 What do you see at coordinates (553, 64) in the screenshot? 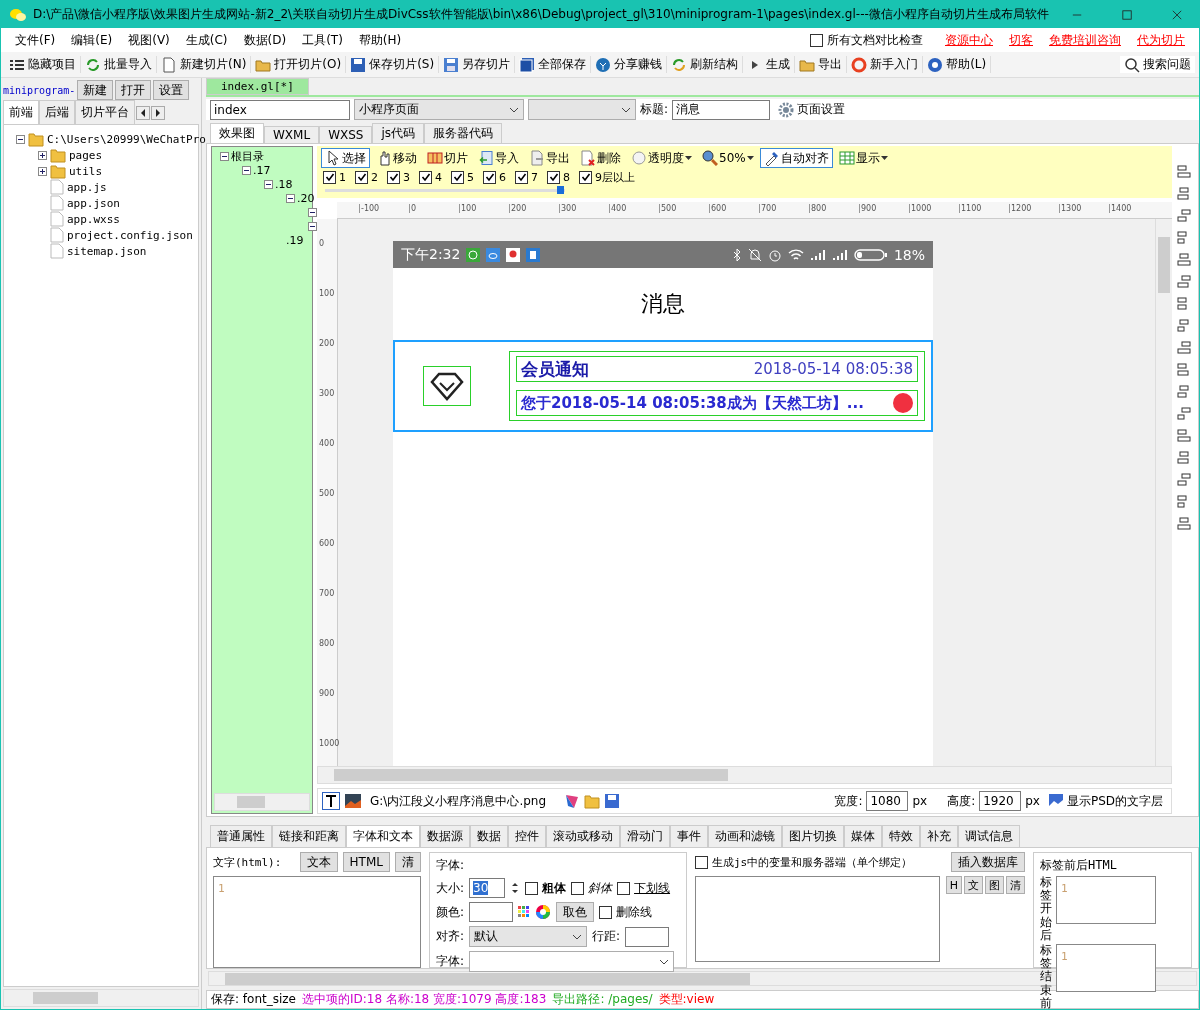
I see `toolbar-button: 全部保存` at bounding box center [553, 64].